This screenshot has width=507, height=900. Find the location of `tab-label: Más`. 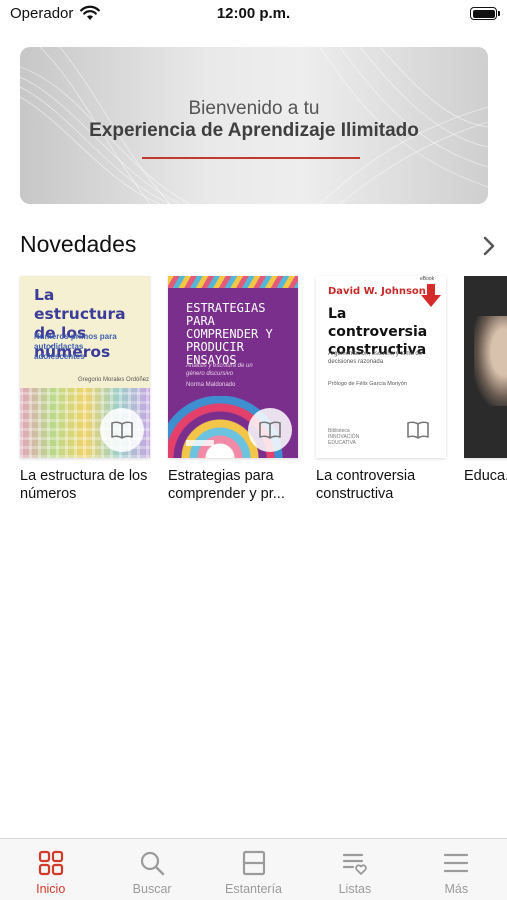

tab-label: Más is located at coordinates (456, 889).